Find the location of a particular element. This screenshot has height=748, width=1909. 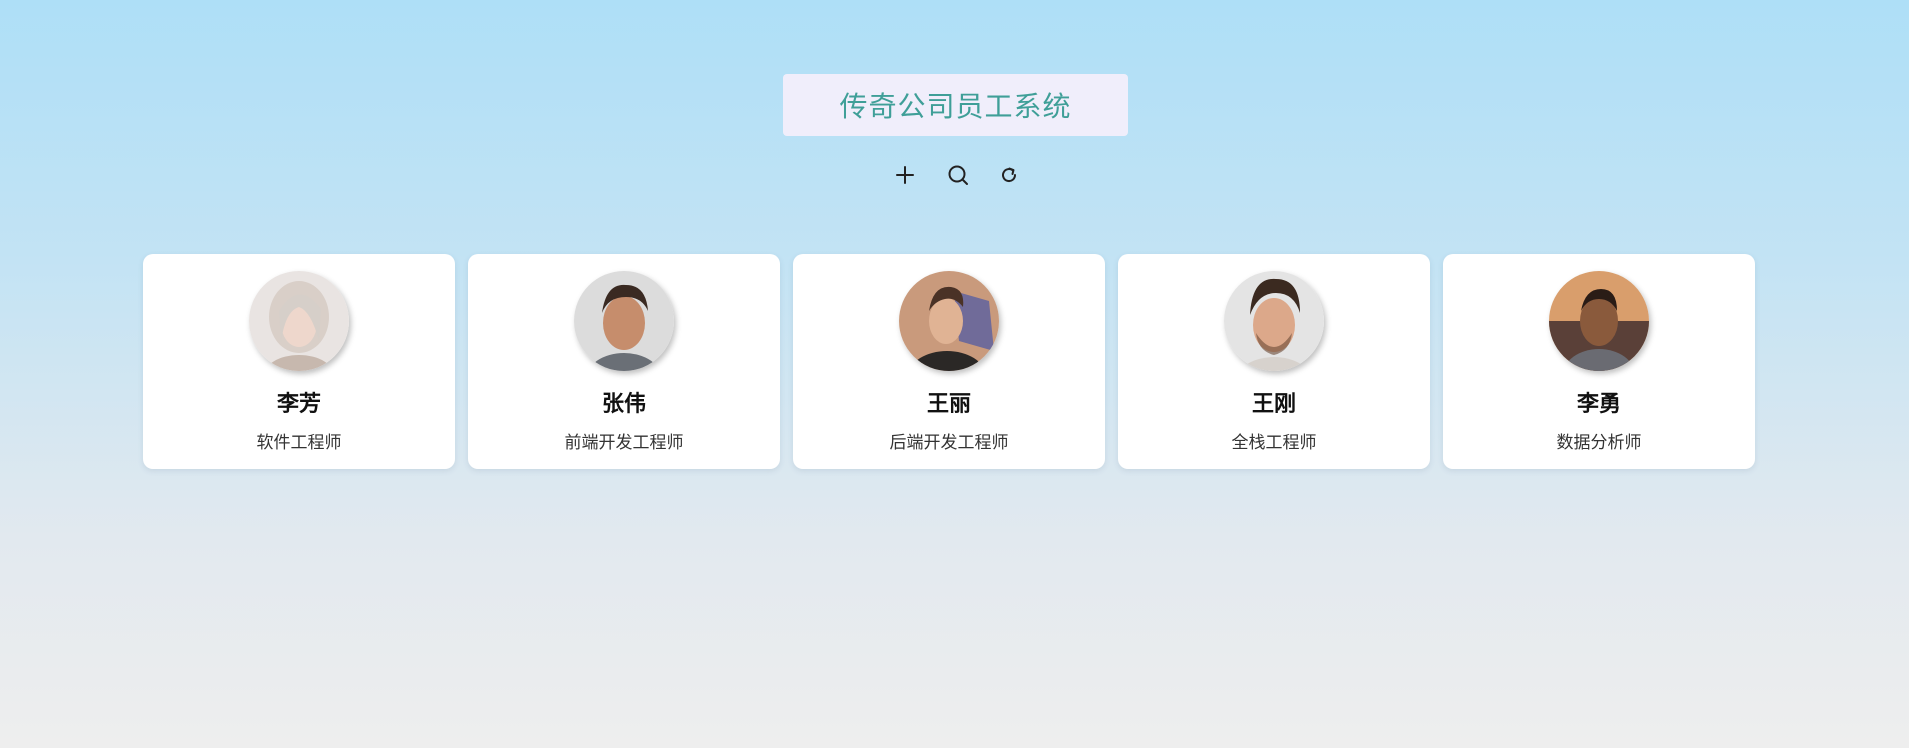

refresh-icon is located at coordinates (1009, 175).